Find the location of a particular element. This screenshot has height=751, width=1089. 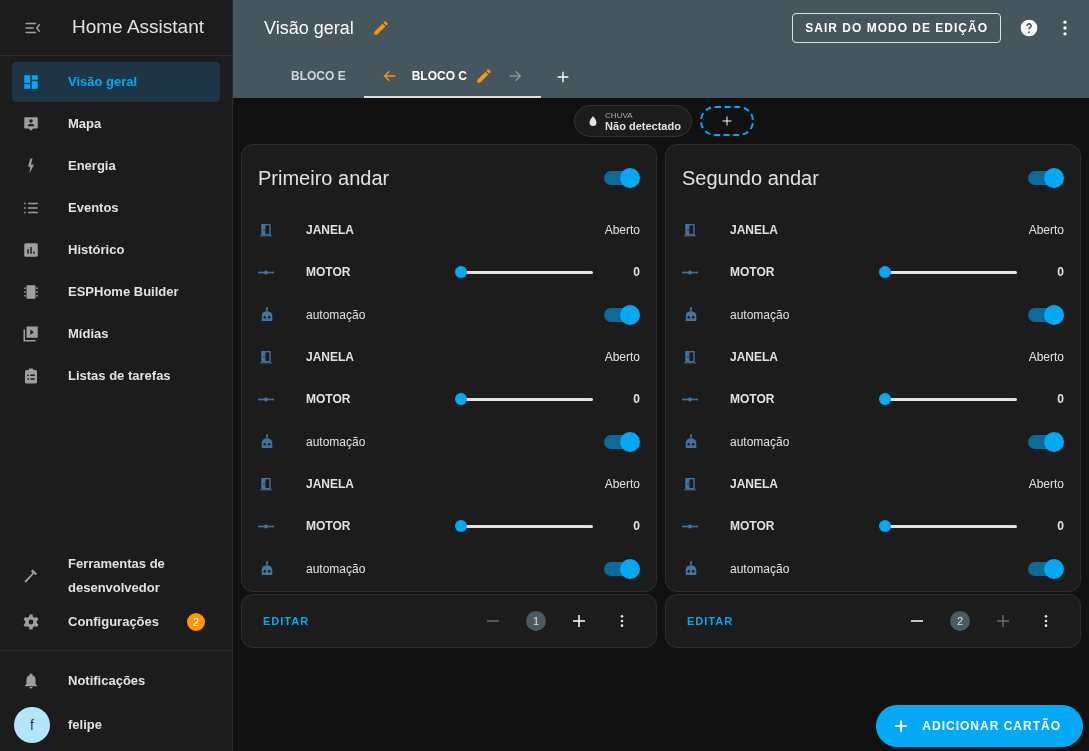

arrow-left-icon is located at coordinates (389, 76).